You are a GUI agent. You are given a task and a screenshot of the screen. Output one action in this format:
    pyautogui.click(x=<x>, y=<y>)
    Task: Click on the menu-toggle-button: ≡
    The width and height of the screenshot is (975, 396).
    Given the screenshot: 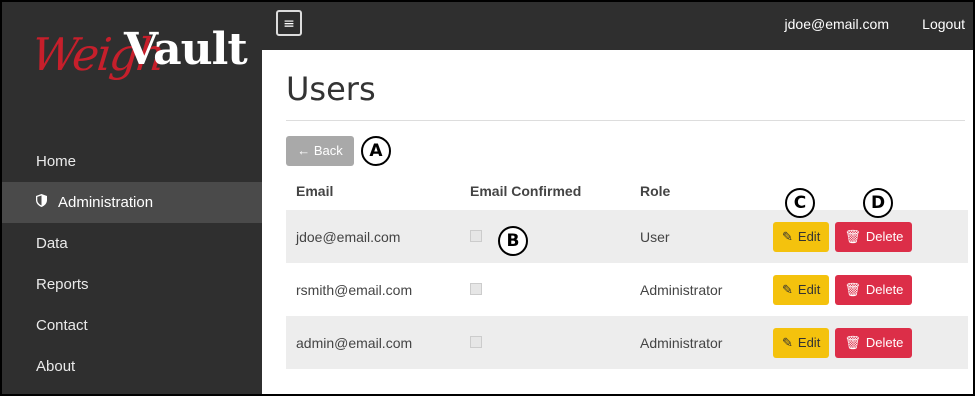 What is the action you would take?
    pyautogui.click(x=289, y=23)
    